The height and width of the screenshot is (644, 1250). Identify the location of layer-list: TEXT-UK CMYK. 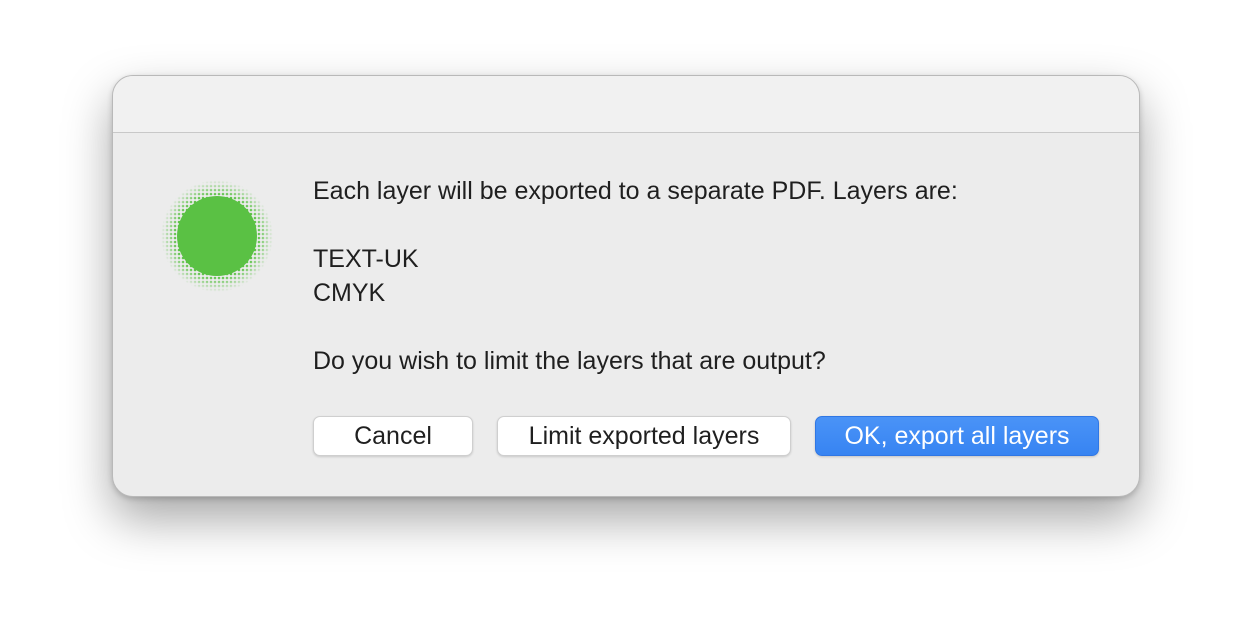
(366, 276).